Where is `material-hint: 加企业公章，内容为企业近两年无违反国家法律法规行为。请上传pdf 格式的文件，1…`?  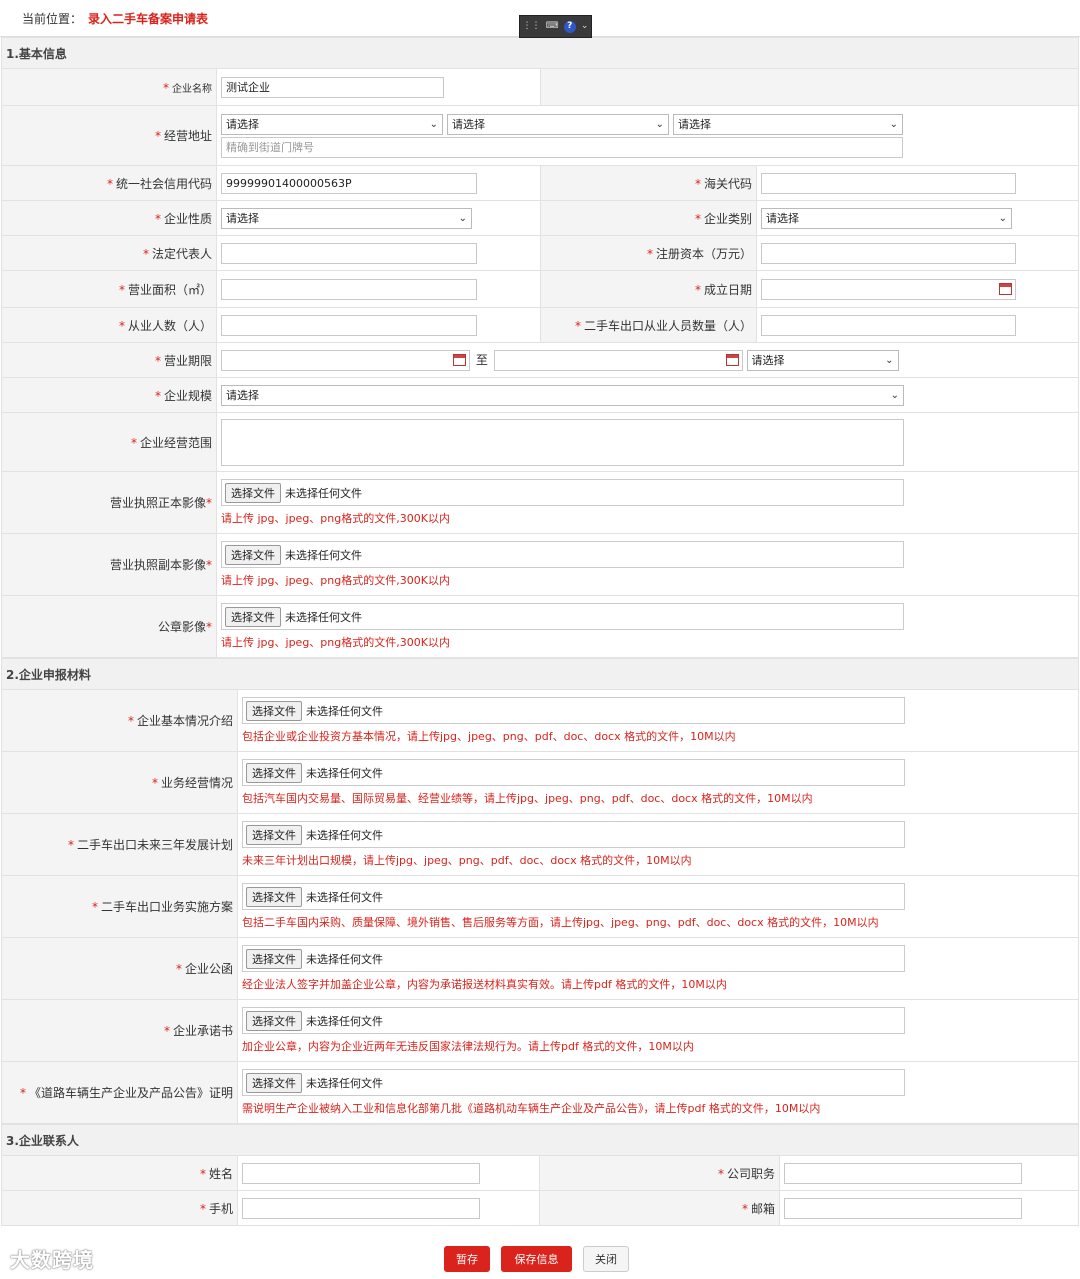 material-hint: 加企业公章，内容为企业近两年无违反国家法律法规行为。请上传pdf 格式的文件，1… is located at coordinates (468, 1046).